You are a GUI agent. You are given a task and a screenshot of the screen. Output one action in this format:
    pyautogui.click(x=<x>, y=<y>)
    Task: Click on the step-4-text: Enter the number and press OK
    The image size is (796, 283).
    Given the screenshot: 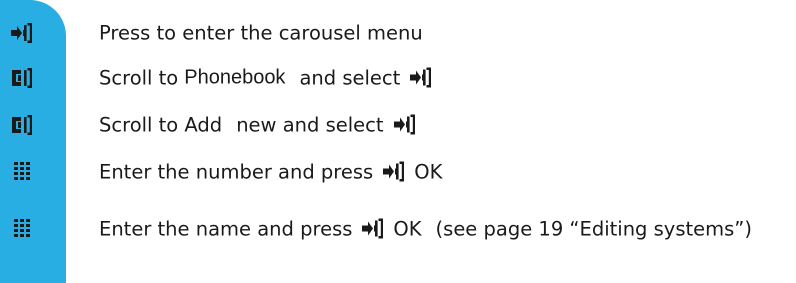 What is the action you would take?
    pyautogui.click(x=270, y=172)
    